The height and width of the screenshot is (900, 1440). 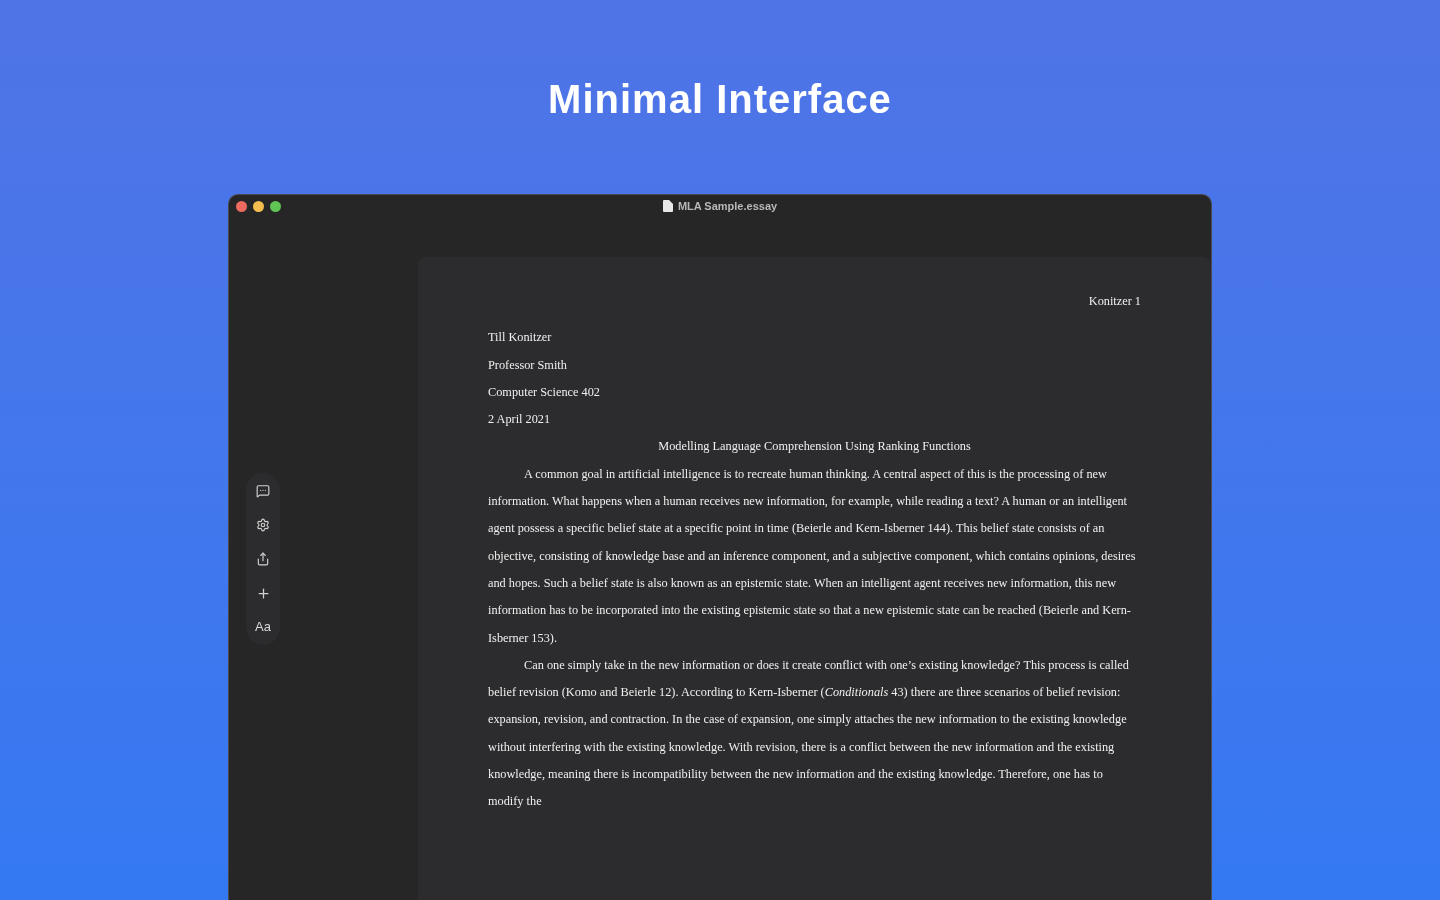 What do you see at coordinates (520, 338) in the screenshot?
I see `heading-line: Till Konitzer` at bounding box center [520, 338].